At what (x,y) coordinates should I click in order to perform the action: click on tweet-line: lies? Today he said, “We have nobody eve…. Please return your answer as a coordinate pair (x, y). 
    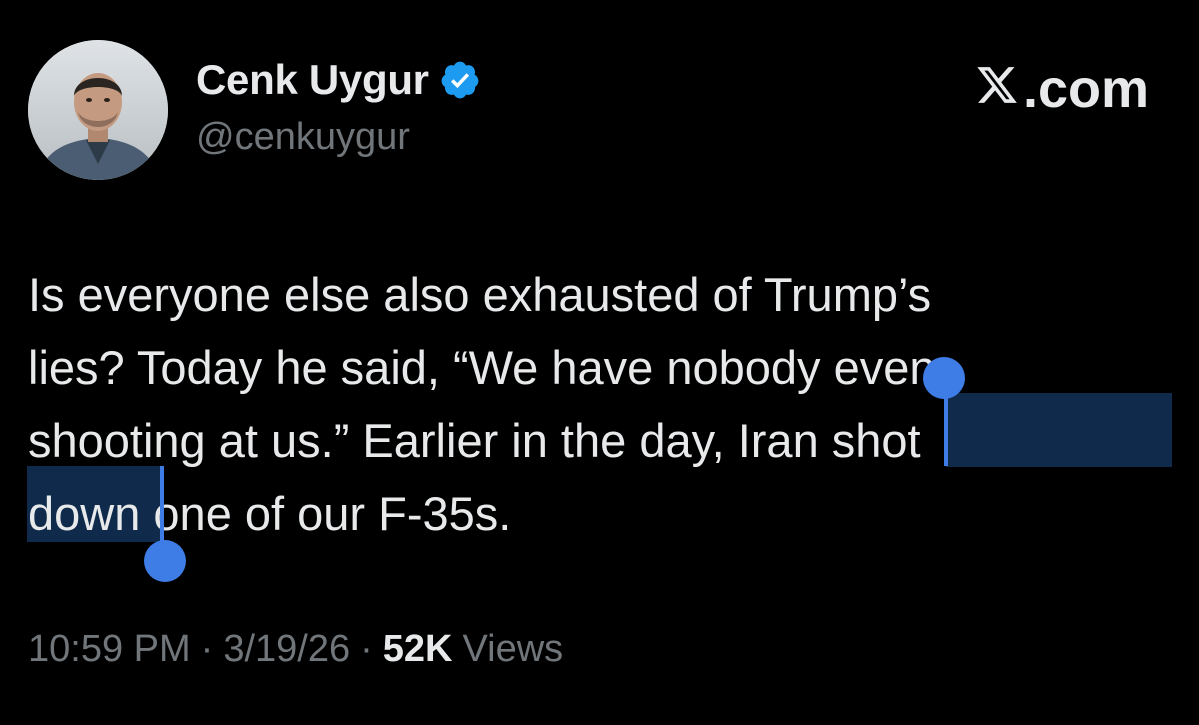
    Looking at the image, I should click on (482, 367).